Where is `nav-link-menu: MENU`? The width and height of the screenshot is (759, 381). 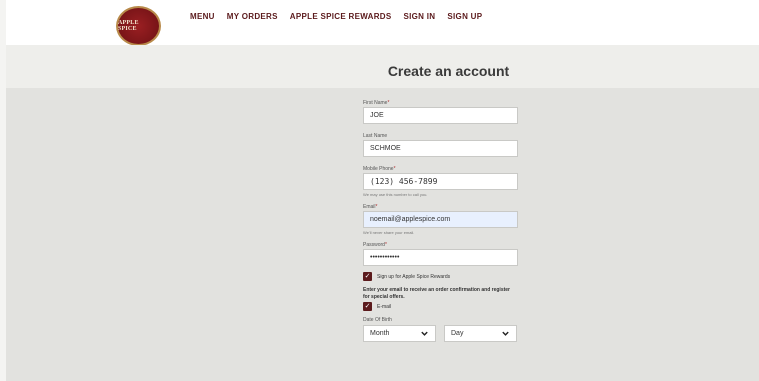 nav-link-menu: MENU is located at coordinates (202, 16).